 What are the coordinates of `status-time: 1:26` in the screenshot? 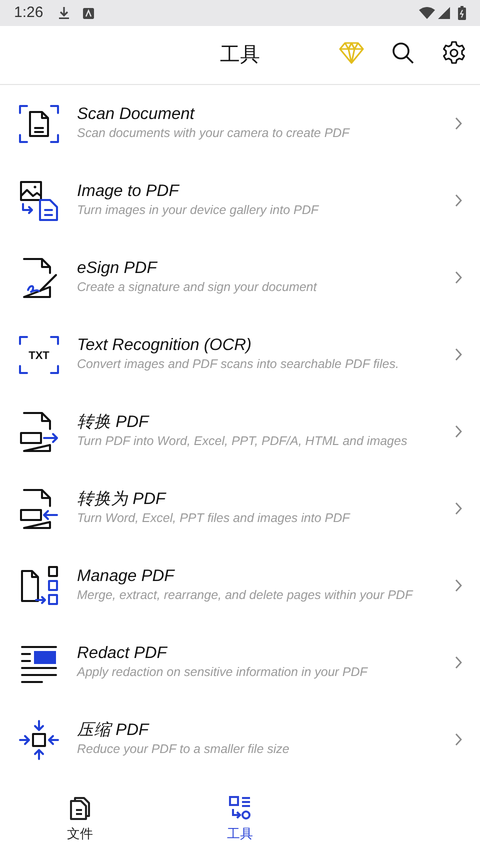 It's located at (29, 12).